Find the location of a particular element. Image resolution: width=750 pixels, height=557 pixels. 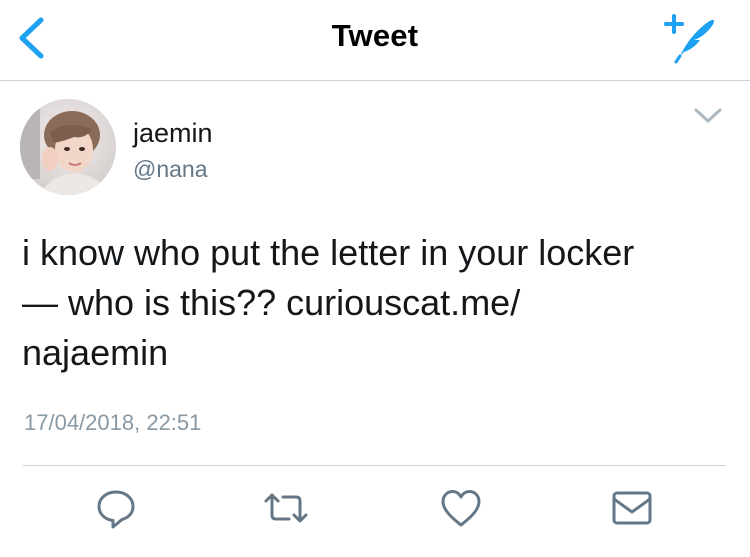

tweet-options-button is located at coordinates (708, 116).